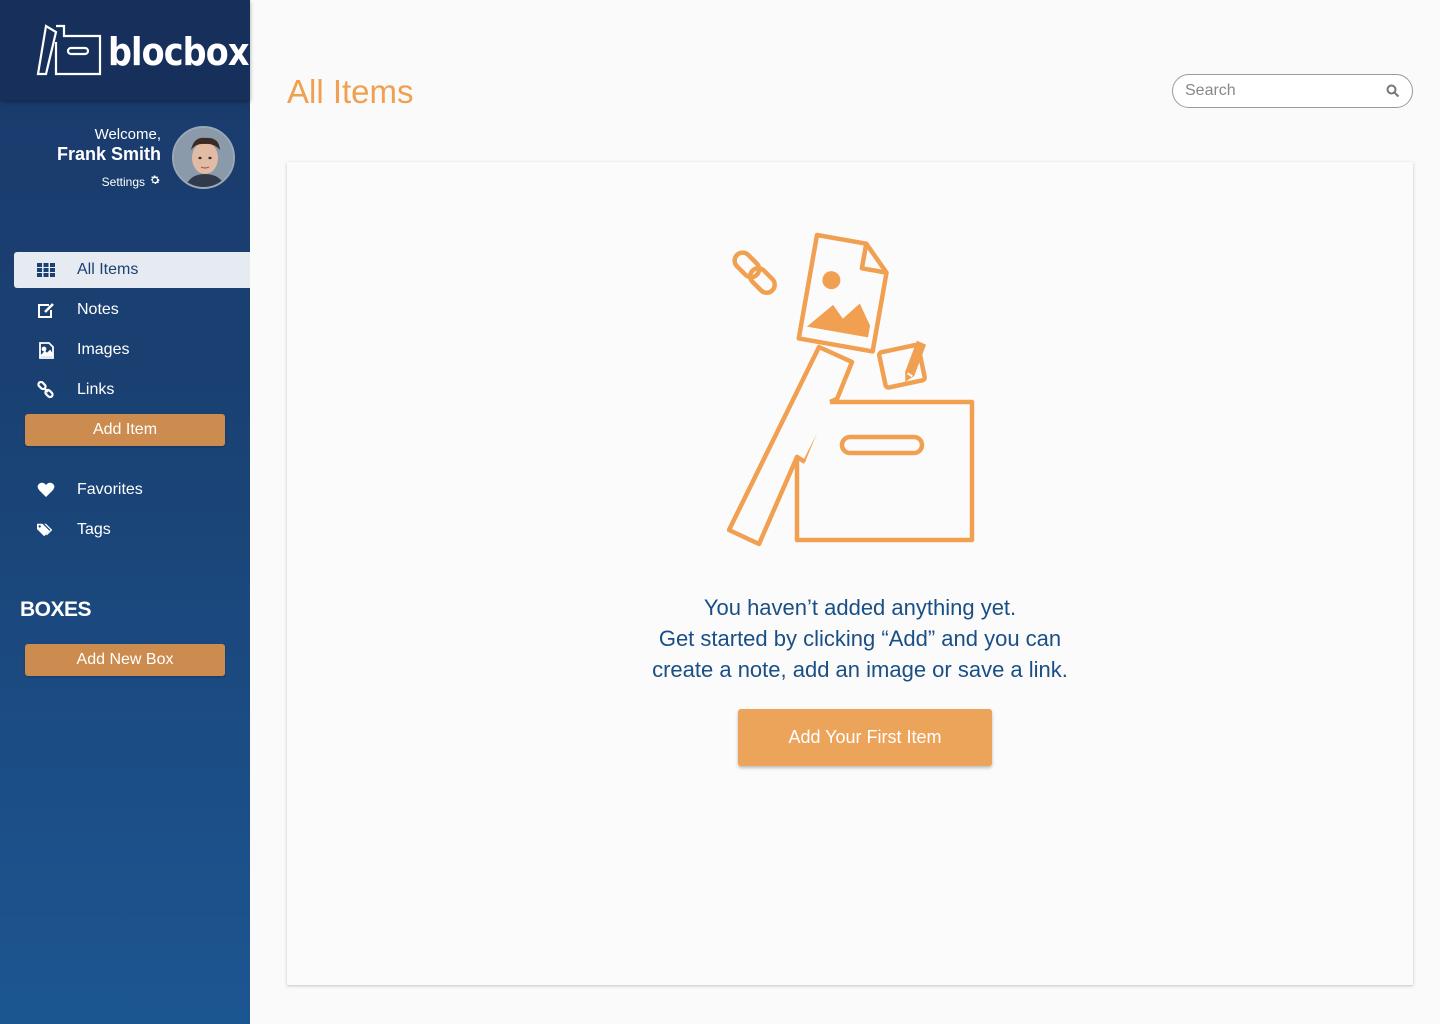  Describe the element at coordinates (46, 530) in the screenshot. I see `tags-icon` at that location.